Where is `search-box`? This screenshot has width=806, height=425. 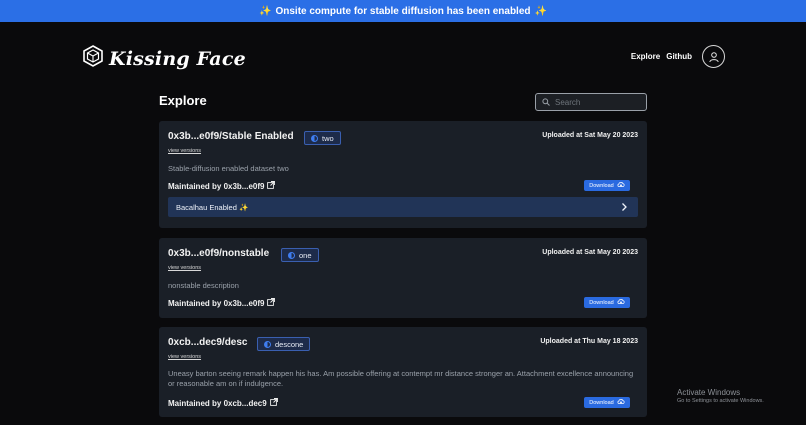 search-box is located at coordinates (591, 102).